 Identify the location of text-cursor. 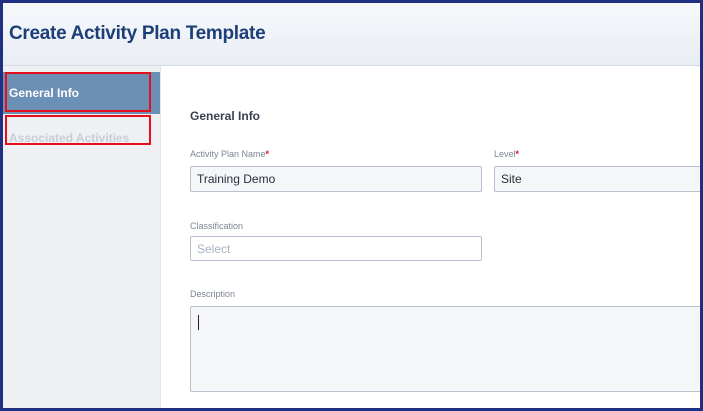
(198, 322).